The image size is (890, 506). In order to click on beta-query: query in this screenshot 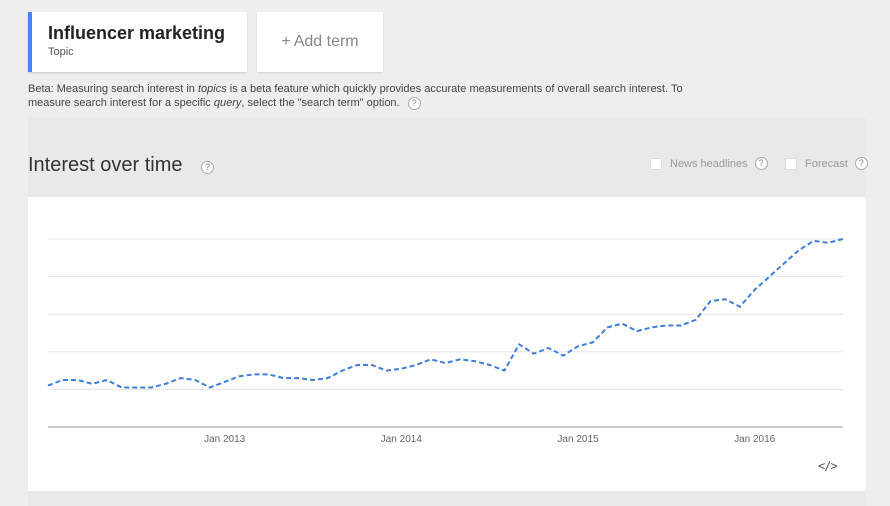, I will do `click(227, 103)`.